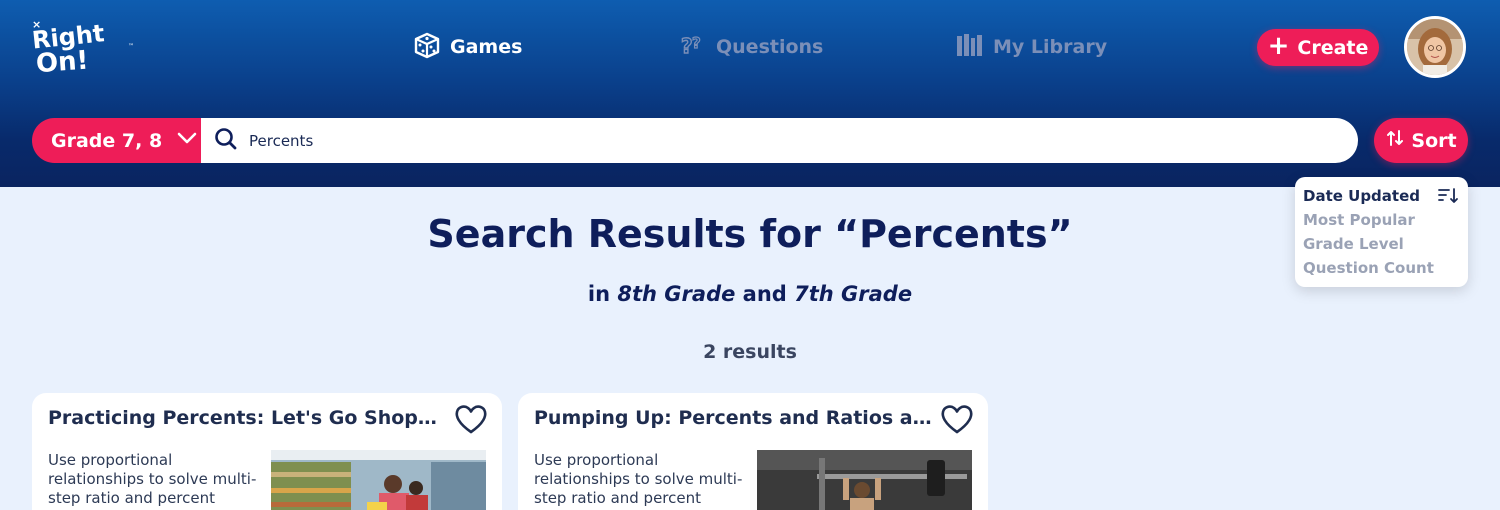  I want to click on nav-questions: ?? Questions, so click(750, 47).